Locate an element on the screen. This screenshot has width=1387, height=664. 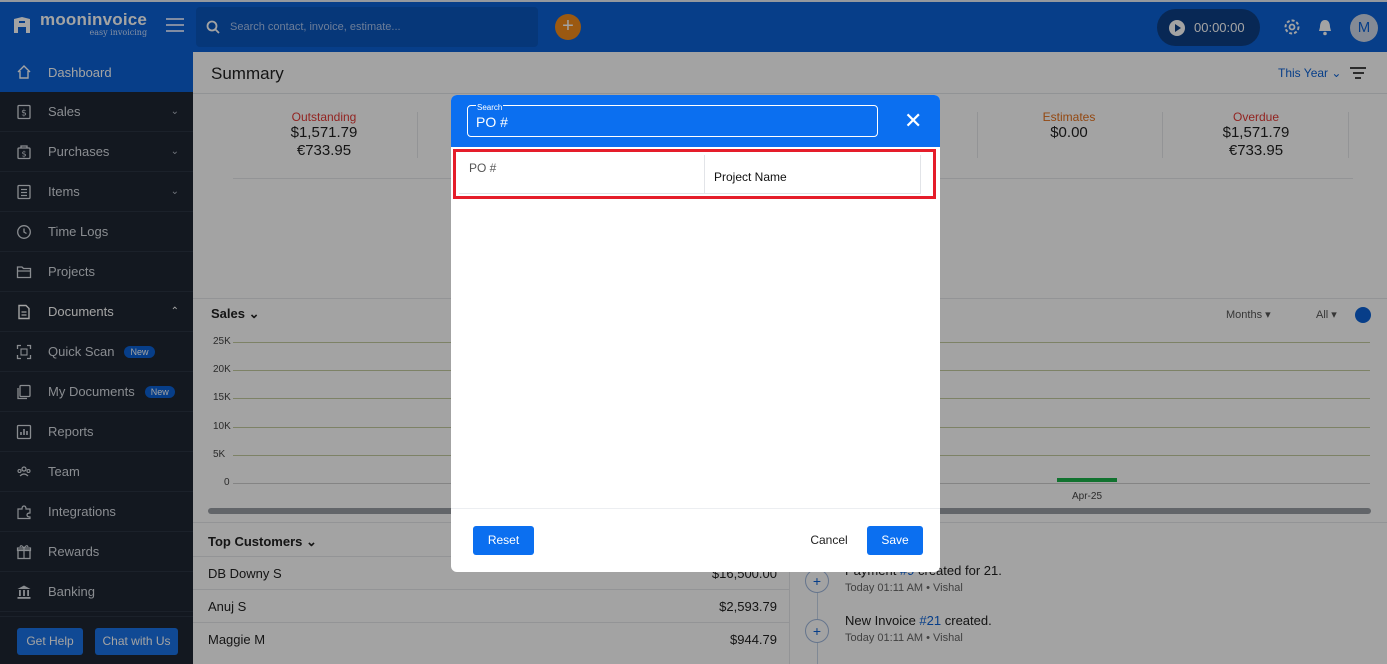
search-field: Search PO # is located at coordinates (672, 120).